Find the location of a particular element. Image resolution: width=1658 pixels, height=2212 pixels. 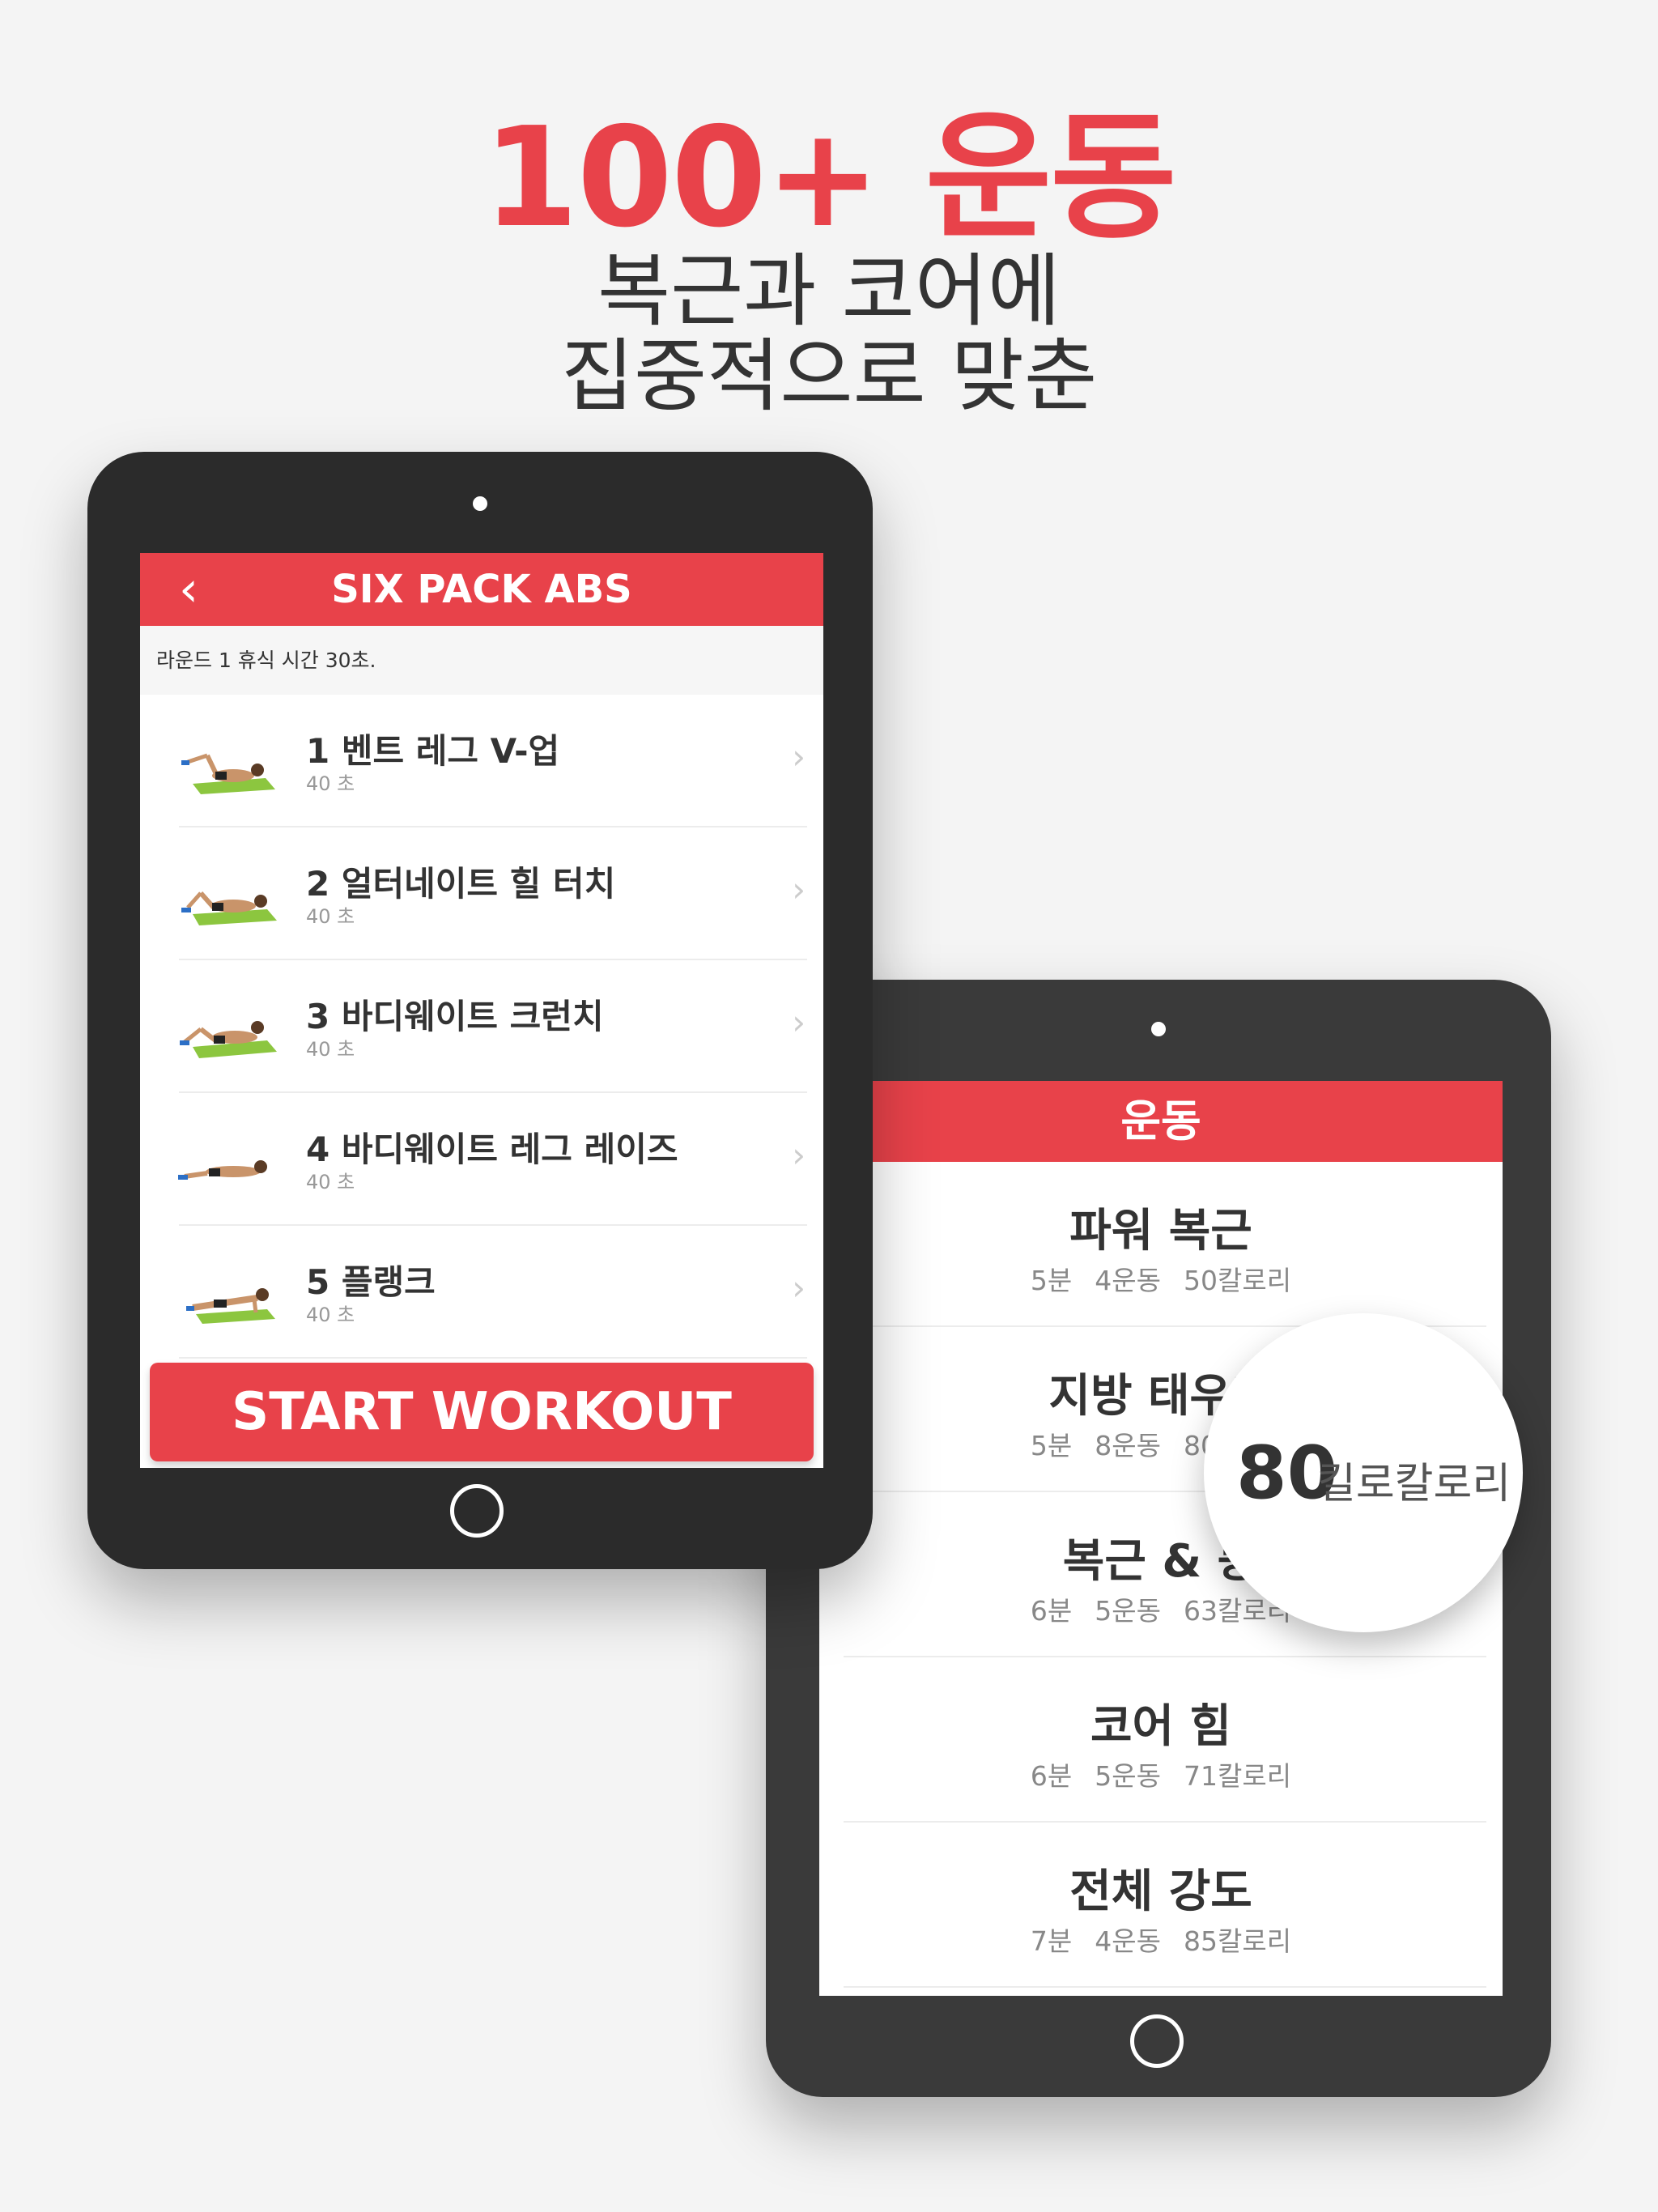

nav-title: 운동 is located at coordinates (1161, 1121).